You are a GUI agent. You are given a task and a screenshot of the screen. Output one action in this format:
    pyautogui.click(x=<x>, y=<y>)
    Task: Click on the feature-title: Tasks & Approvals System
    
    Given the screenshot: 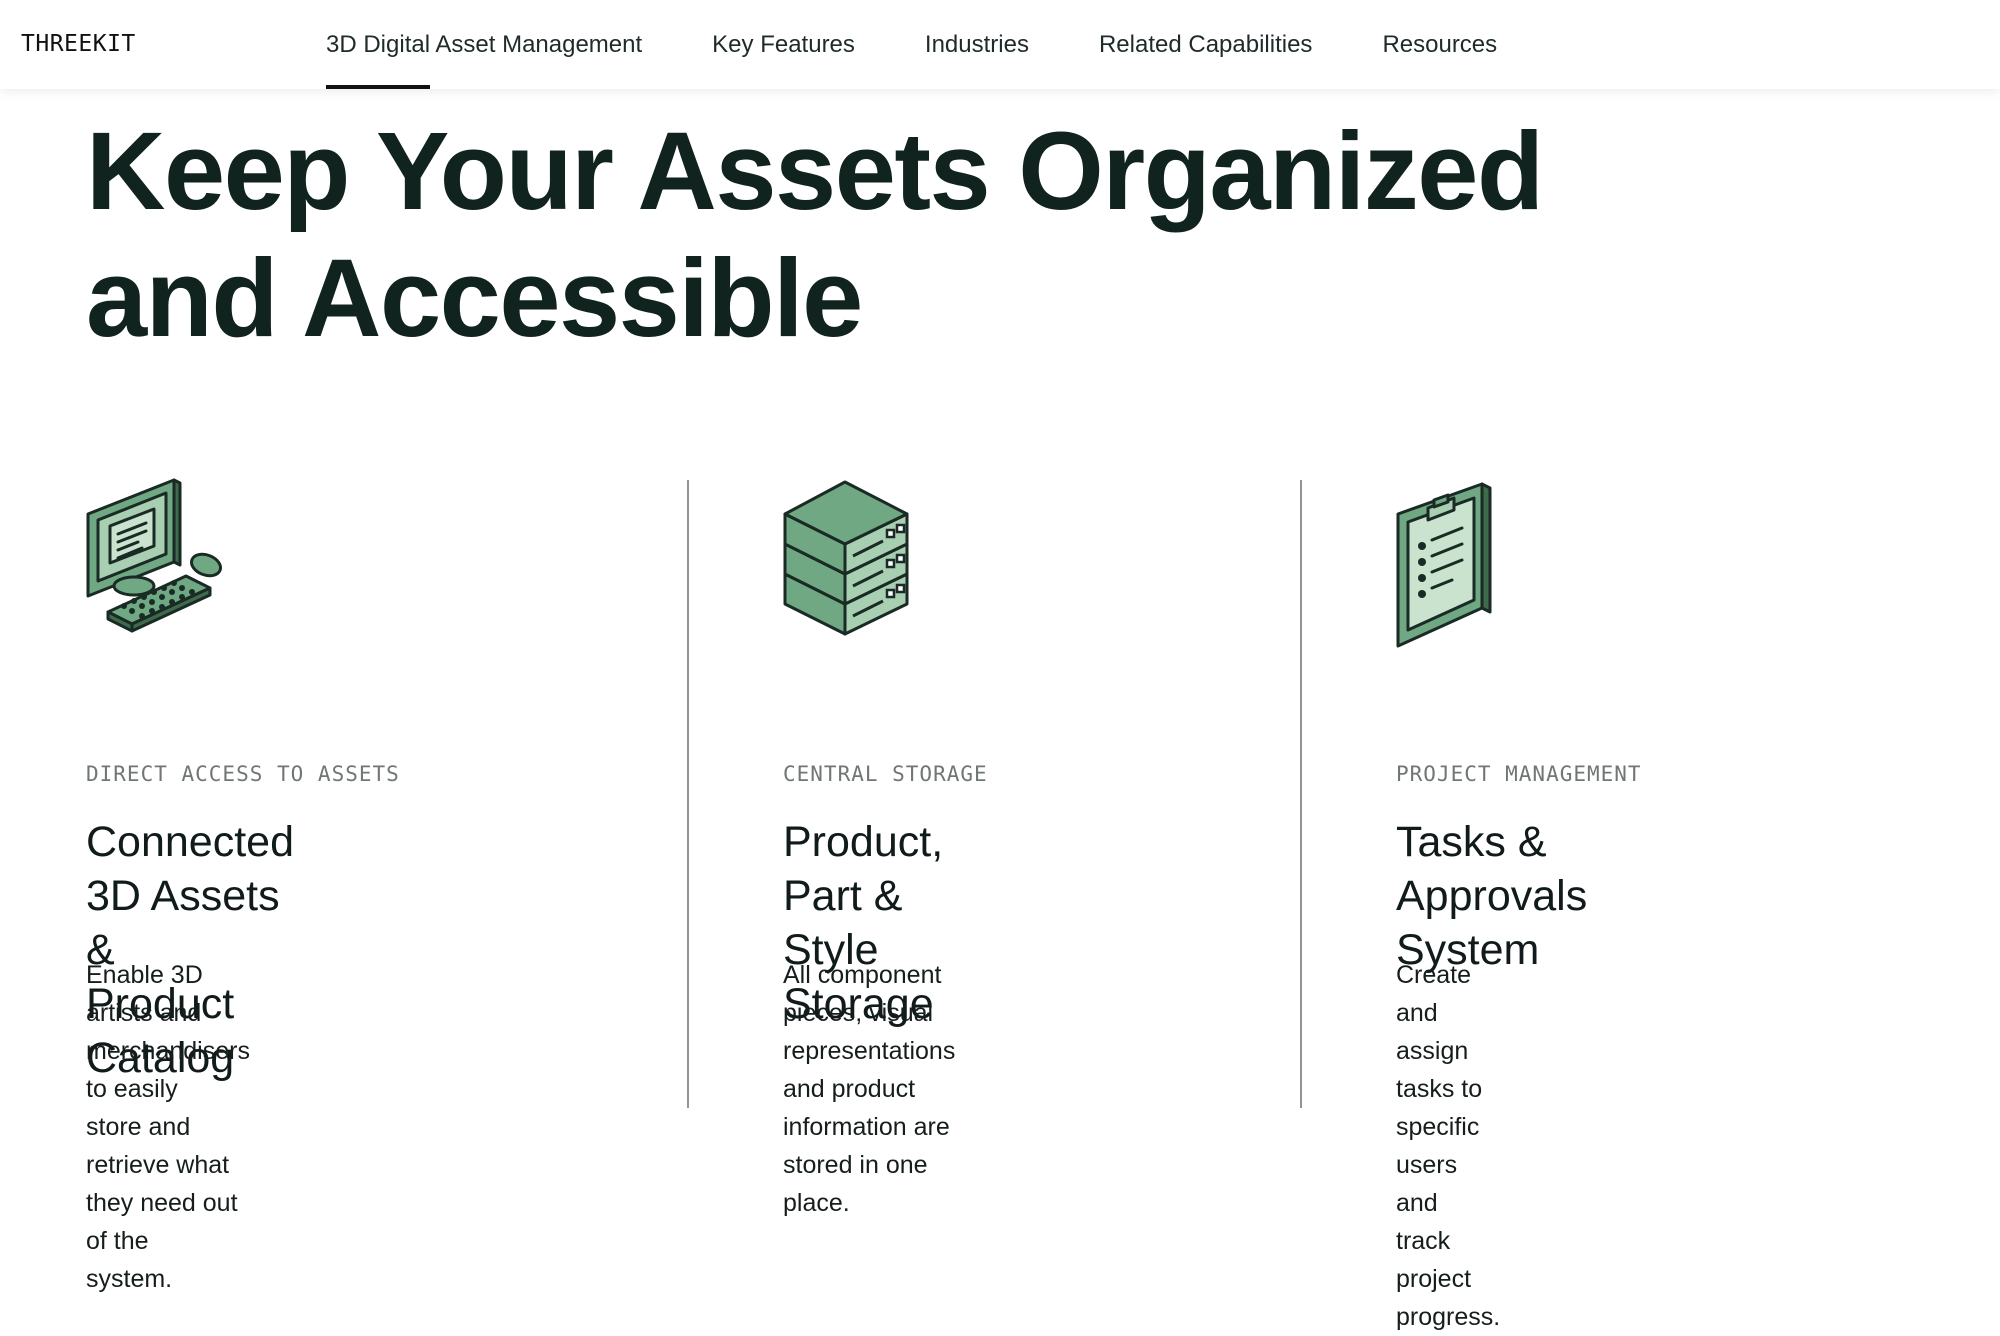 What is the action you would take?
    pyautogui.click(x=1491, y=896)
    